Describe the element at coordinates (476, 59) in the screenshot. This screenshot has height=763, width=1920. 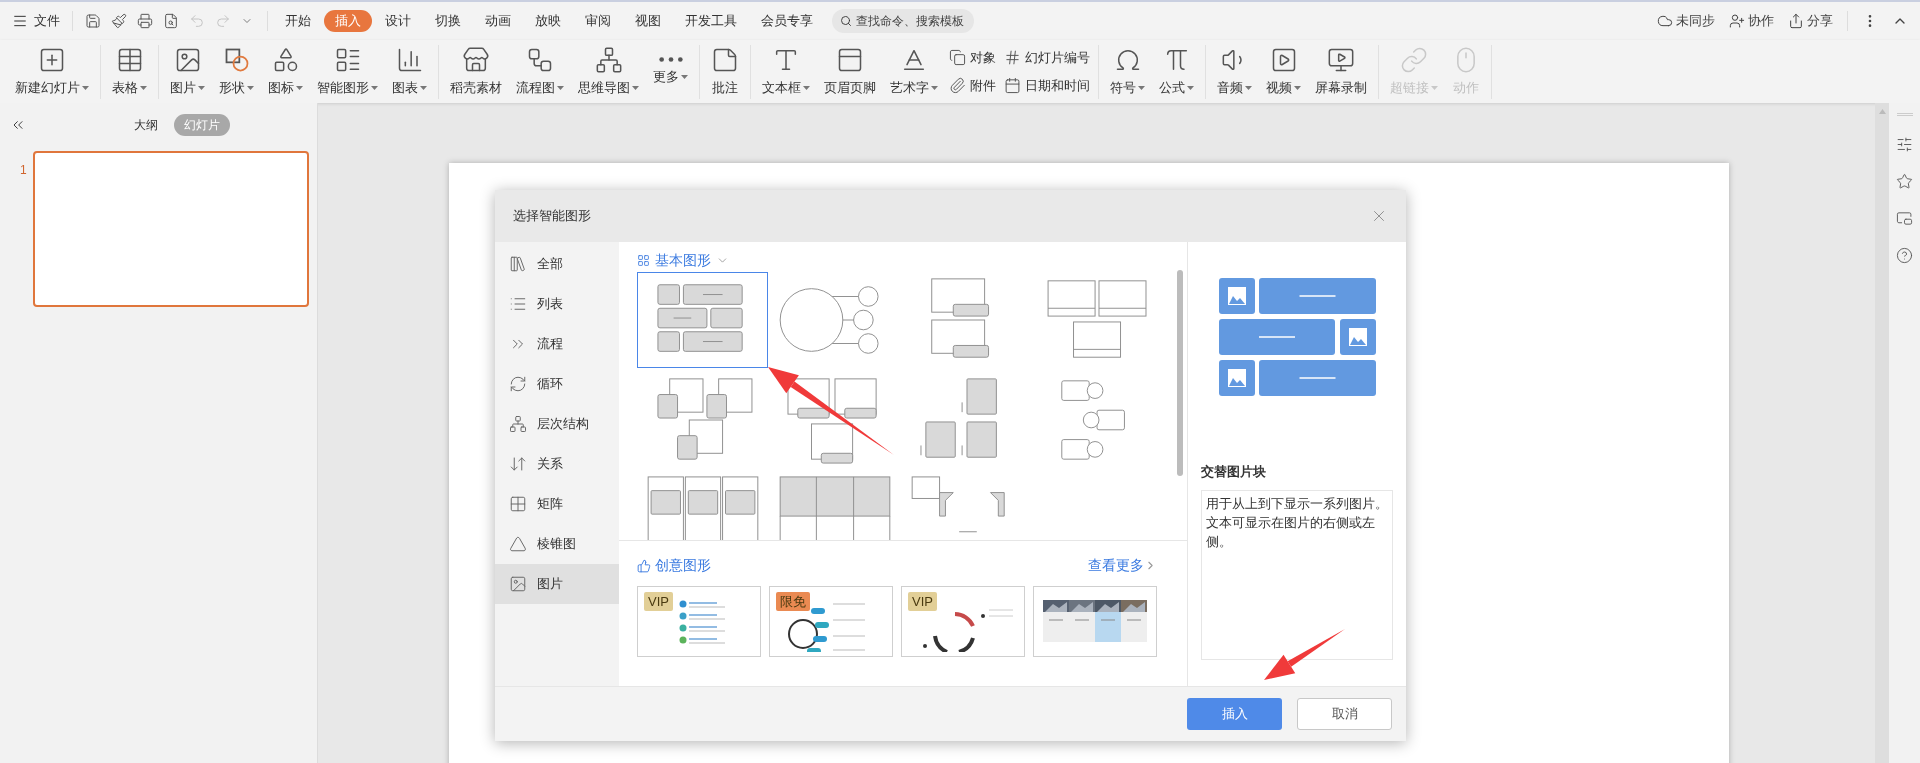
I see `store-icon` at that location.